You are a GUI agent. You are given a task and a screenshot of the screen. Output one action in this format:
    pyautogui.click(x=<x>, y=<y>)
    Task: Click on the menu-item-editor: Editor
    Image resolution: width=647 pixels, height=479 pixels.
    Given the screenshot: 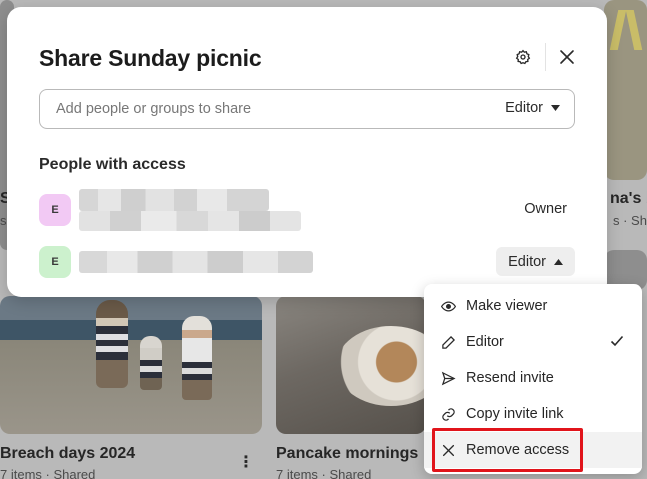 What is the action you would take?
    pyautogui.click(x=533, y=342)
    